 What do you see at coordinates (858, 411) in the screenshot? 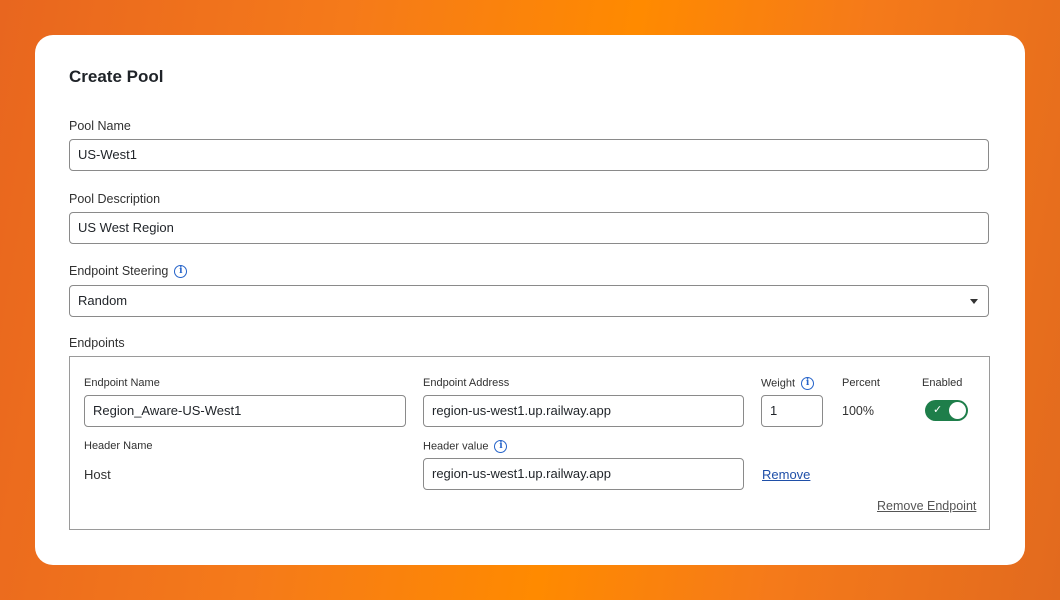
I see `percent-value: 100%` at bounding box center [858, 411].